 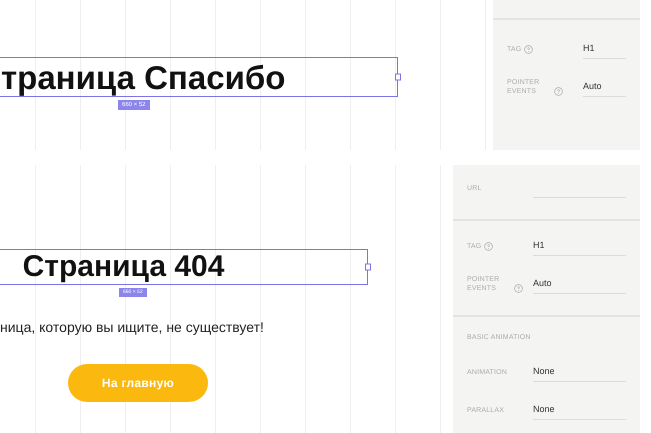 What do you see at coordinates (143, 77) in the screenshot?
I see `page-heading: траница Спасибо` at bounding box center [143, 77].